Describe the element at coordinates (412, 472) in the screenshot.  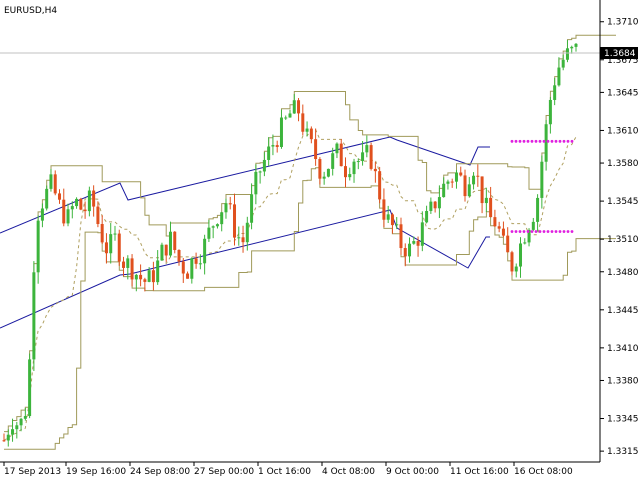
I see `x-tick-label: 9 Oct 00:00` at that location.